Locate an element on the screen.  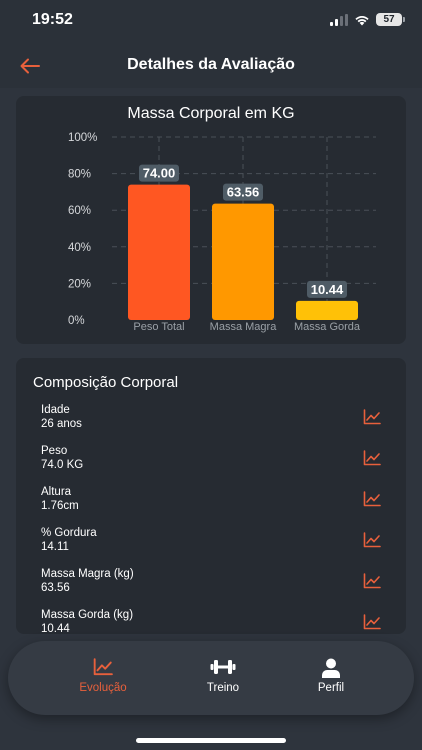
metric-row-massa-gorda: Massa Gorda (kg) 10.44 is located at coordinates (211, 621).